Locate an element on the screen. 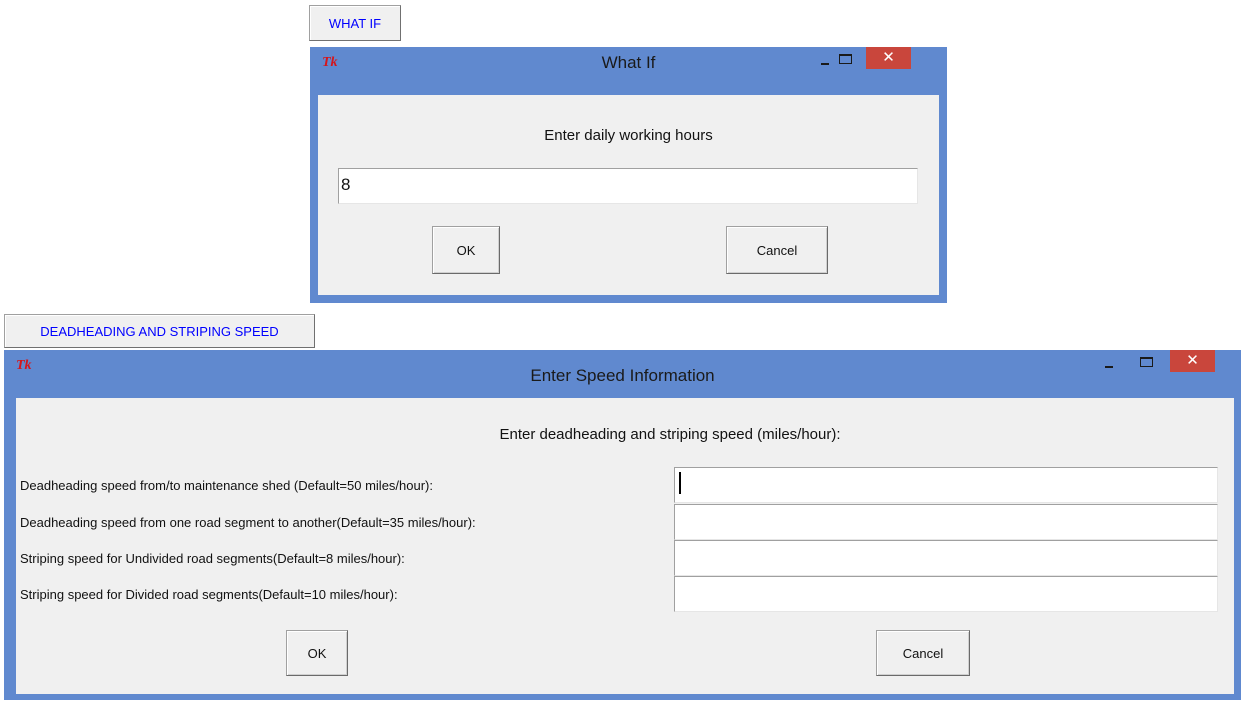  text-cursor is located at coordinates (680, 483).